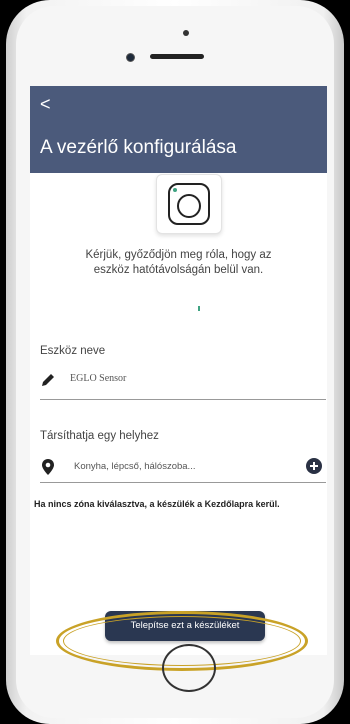 This screenshot has width=350, height=724. What do you see at coordinates (189, 668) in the screenshot?
I see `home-button` at bounding box center [189, 668].